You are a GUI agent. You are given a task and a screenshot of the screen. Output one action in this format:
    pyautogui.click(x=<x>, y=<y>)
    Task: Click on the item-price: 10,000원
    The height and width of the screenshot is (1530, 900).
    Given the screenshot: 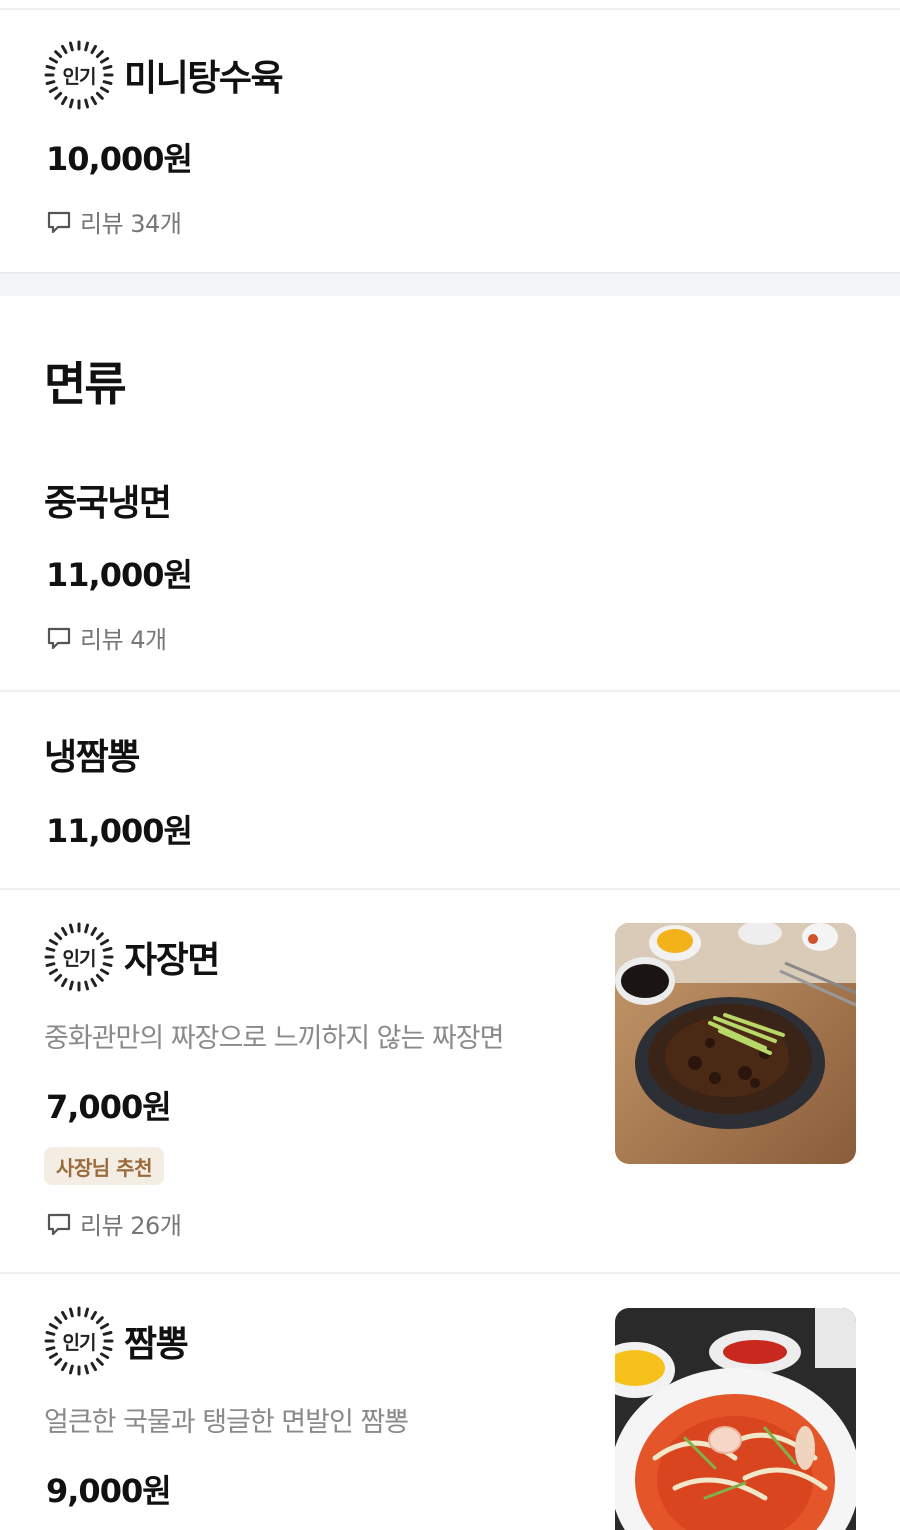 What is the action you would take?
    pyautogui.click(x=119, y=159)
    